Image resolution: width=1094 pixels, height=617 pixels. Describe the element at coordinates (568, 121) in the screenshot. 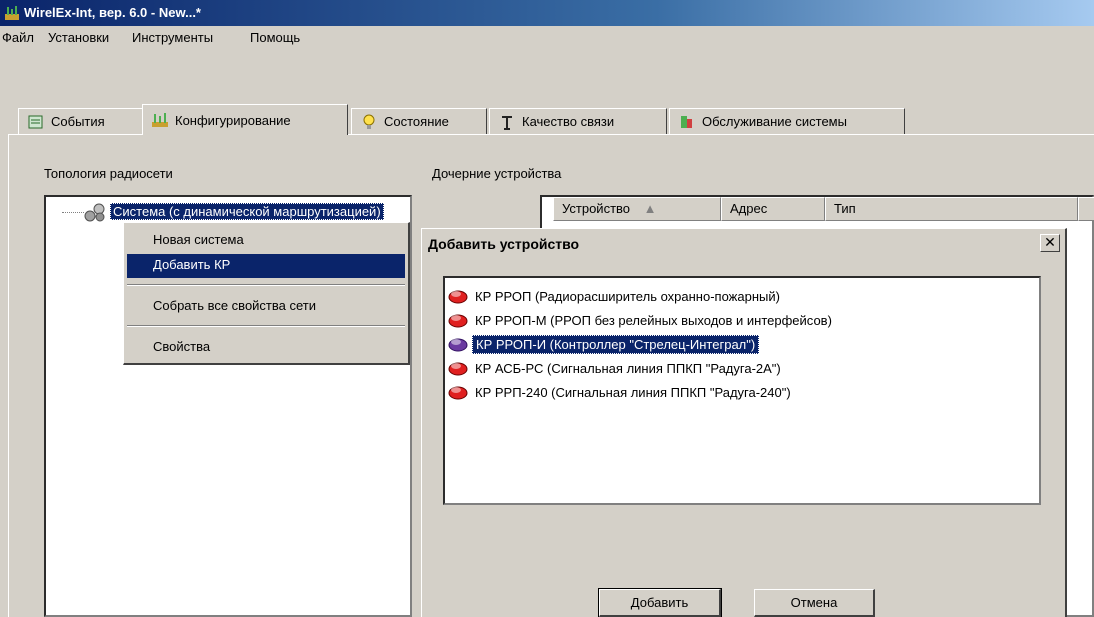

I see `tab-link-quality-label: Качество связи` at that location.